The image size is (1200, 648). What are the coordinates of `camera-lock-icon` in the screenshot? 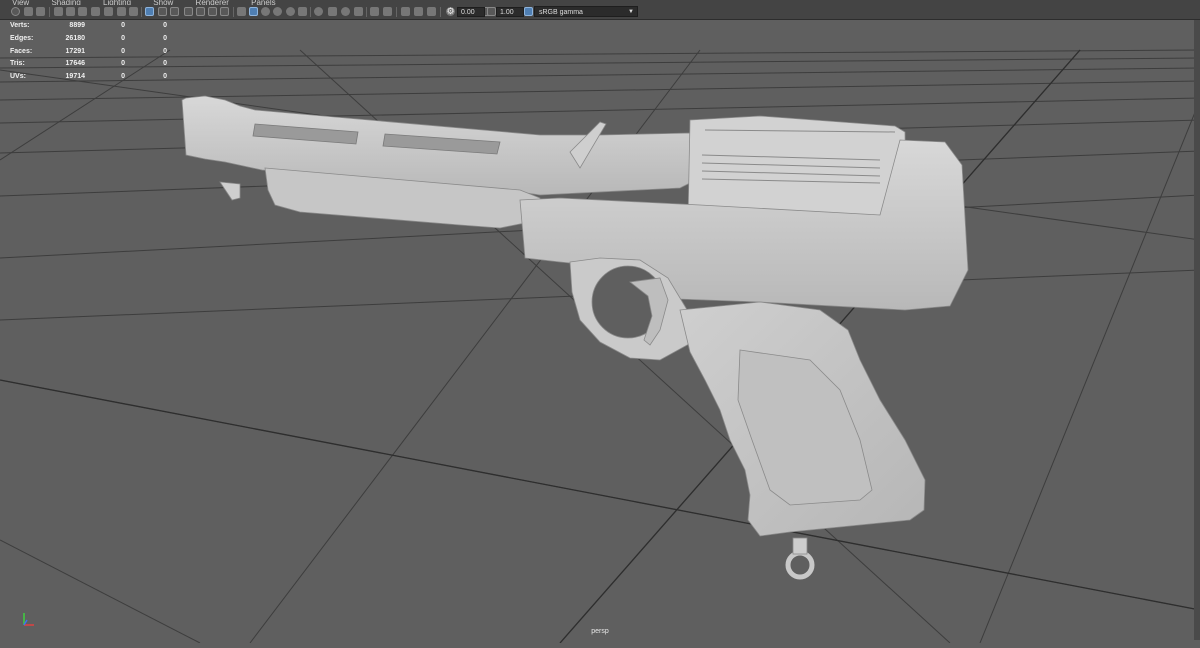 It's located at (95, 11).